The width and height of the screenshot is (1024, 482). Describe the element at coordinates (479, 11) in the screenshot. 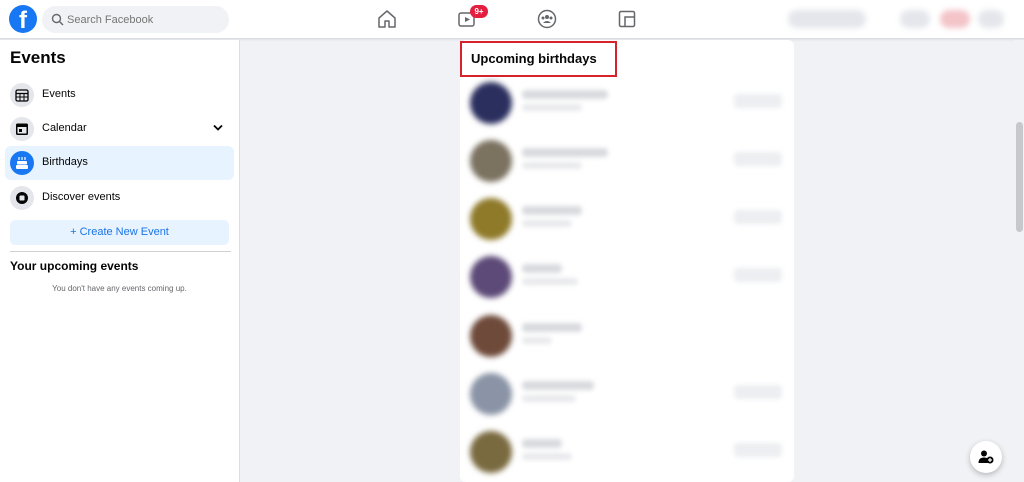

I see `notification-badge: 9+` at that location.